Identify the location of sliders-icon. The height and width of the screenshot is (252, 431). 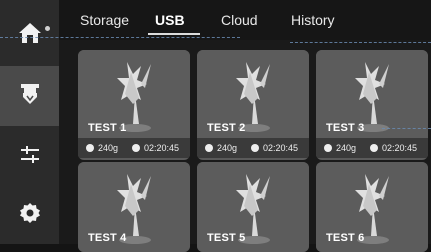
(30, 157).